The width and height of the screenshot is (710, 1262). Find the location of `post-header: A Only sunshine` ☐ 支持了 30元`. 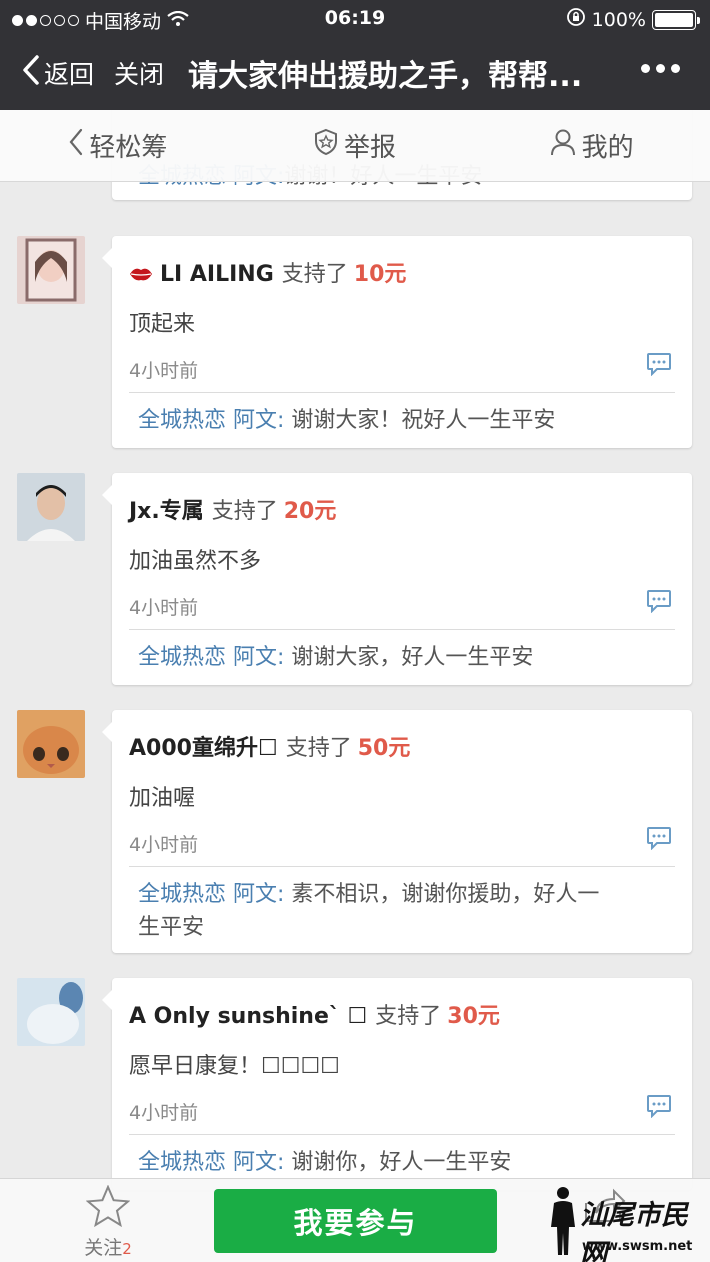

post-header: A Only sunshine` ☐ 支持了 30元 is located at coordinates (314, 1014).